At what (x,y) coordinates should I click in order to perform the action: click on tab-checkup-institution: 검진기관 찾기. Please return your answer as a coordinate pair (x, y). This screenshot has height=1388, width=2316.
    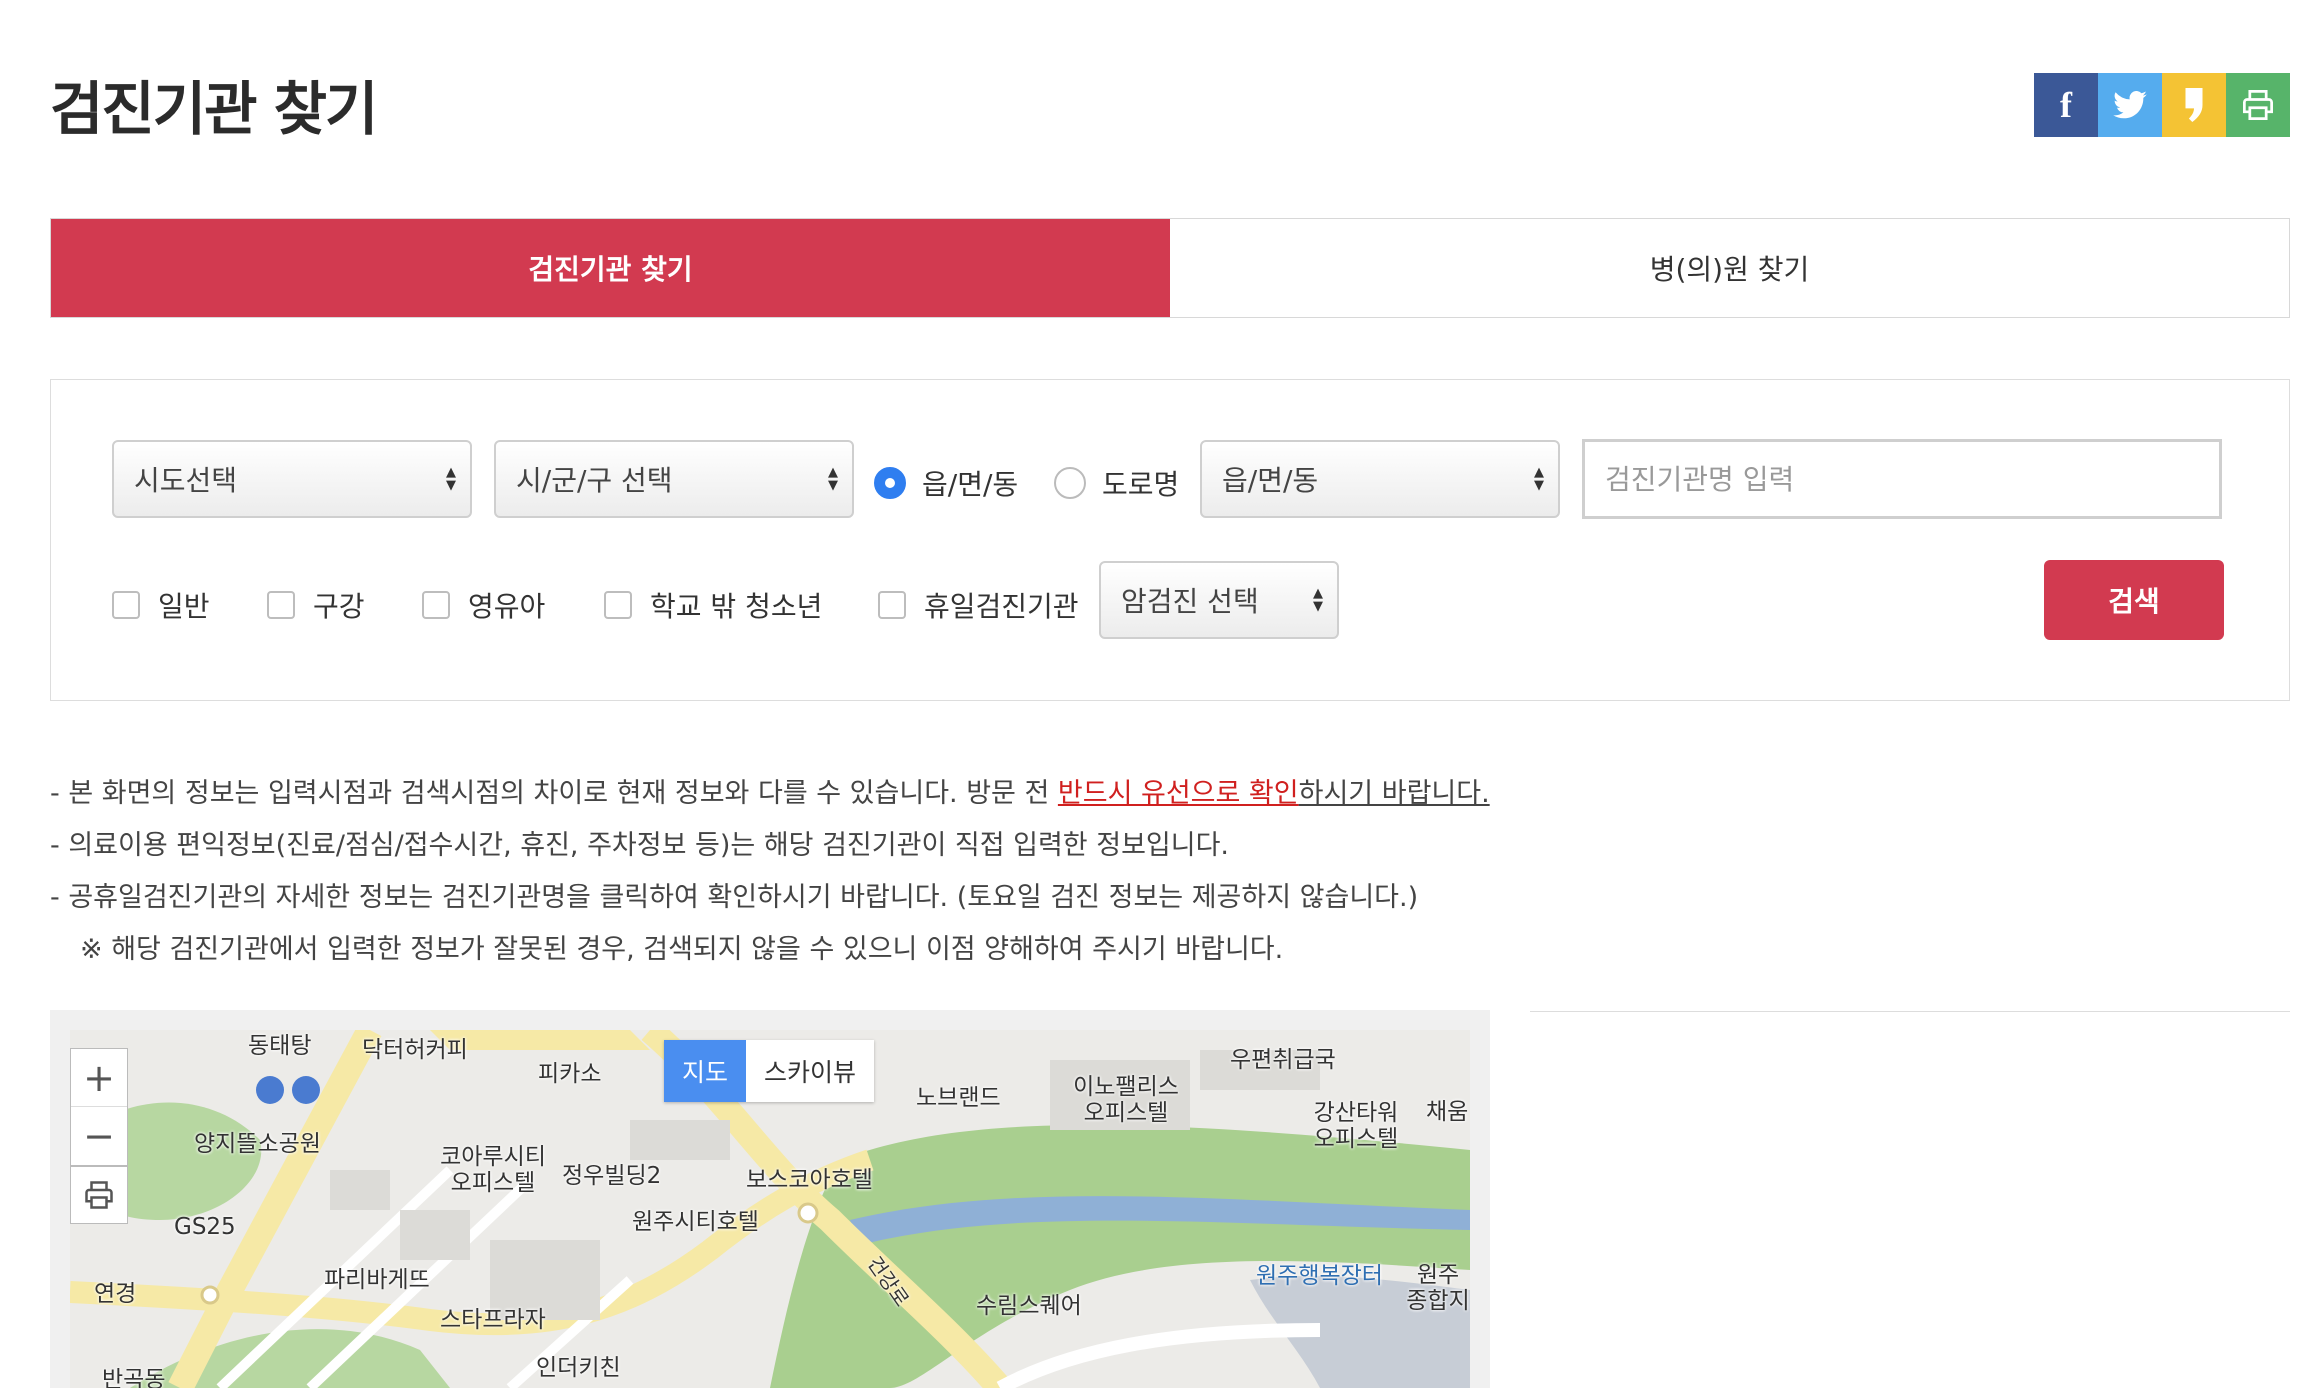
    Looking at the image, I should click on (610, 268).